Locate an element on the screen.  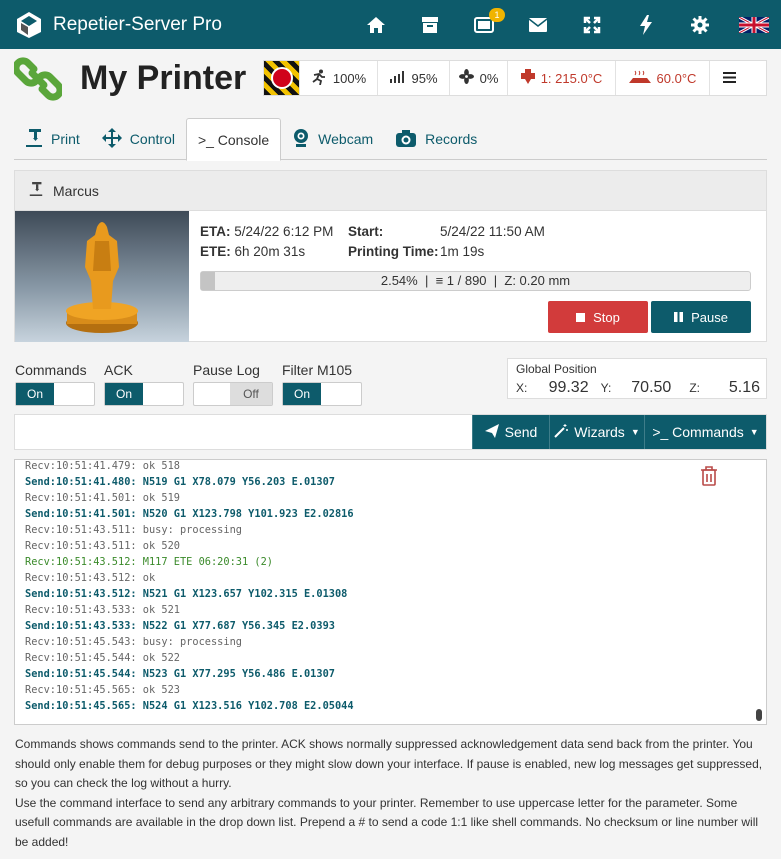
pause-button: Pause is located at coordinates (701, 317).